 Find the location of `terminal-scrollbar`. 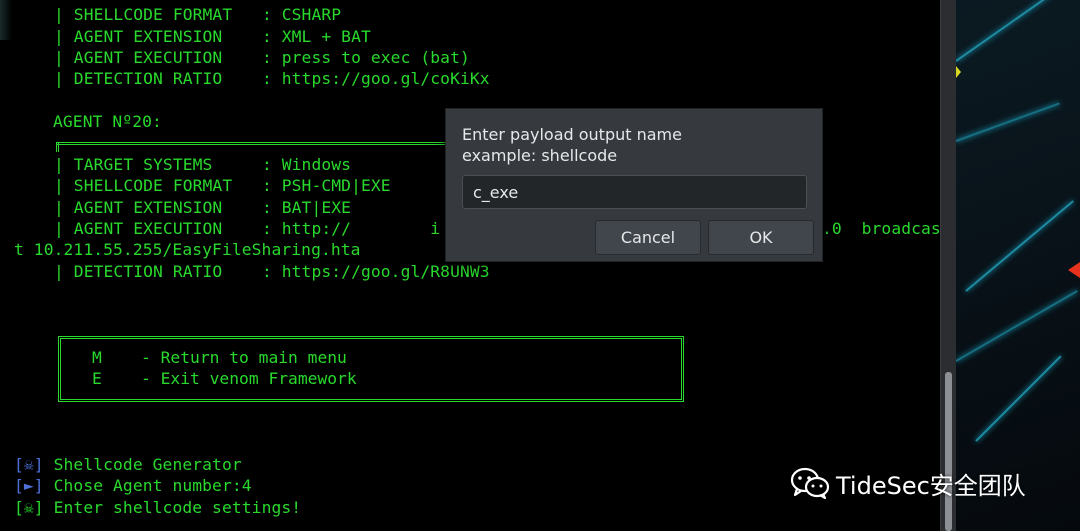

terminal-scrollbar is located at coordinates (948, 265).